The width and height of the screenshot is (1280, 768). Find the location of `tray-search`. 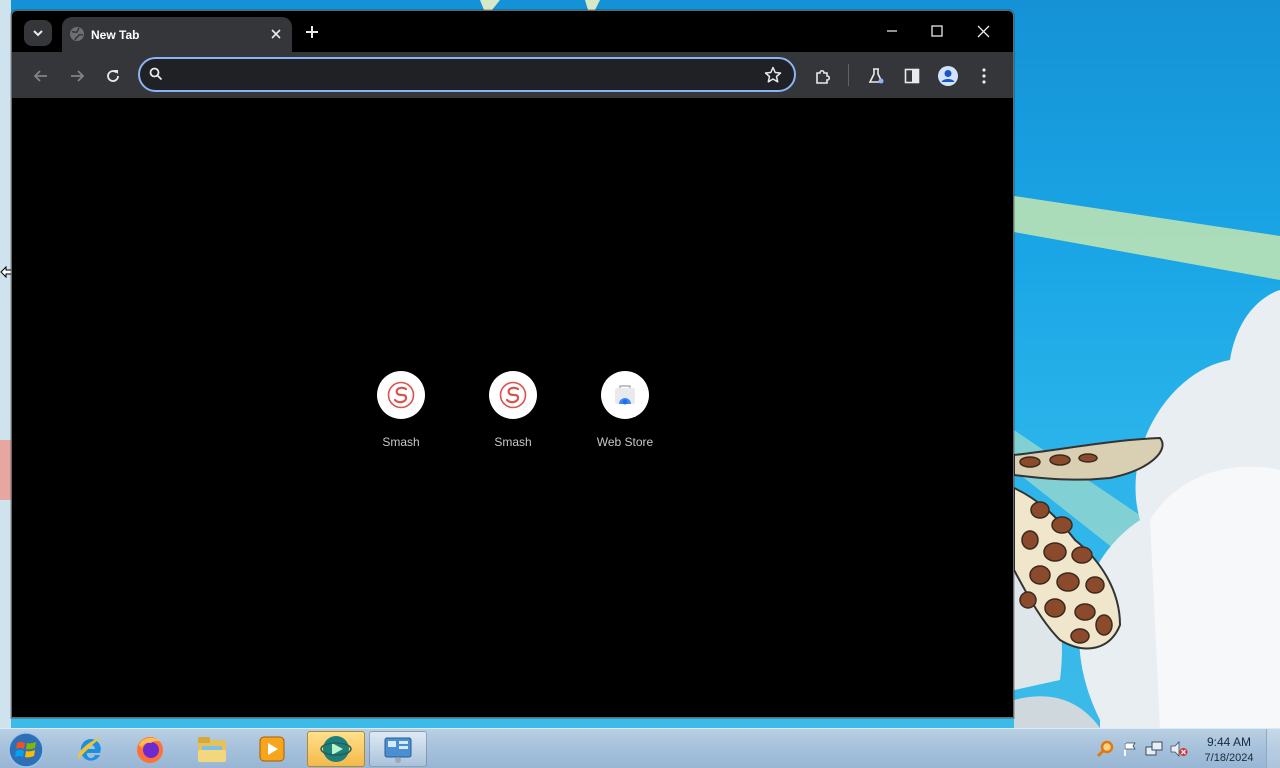

tray-search is located at coordinates (1106, 749).